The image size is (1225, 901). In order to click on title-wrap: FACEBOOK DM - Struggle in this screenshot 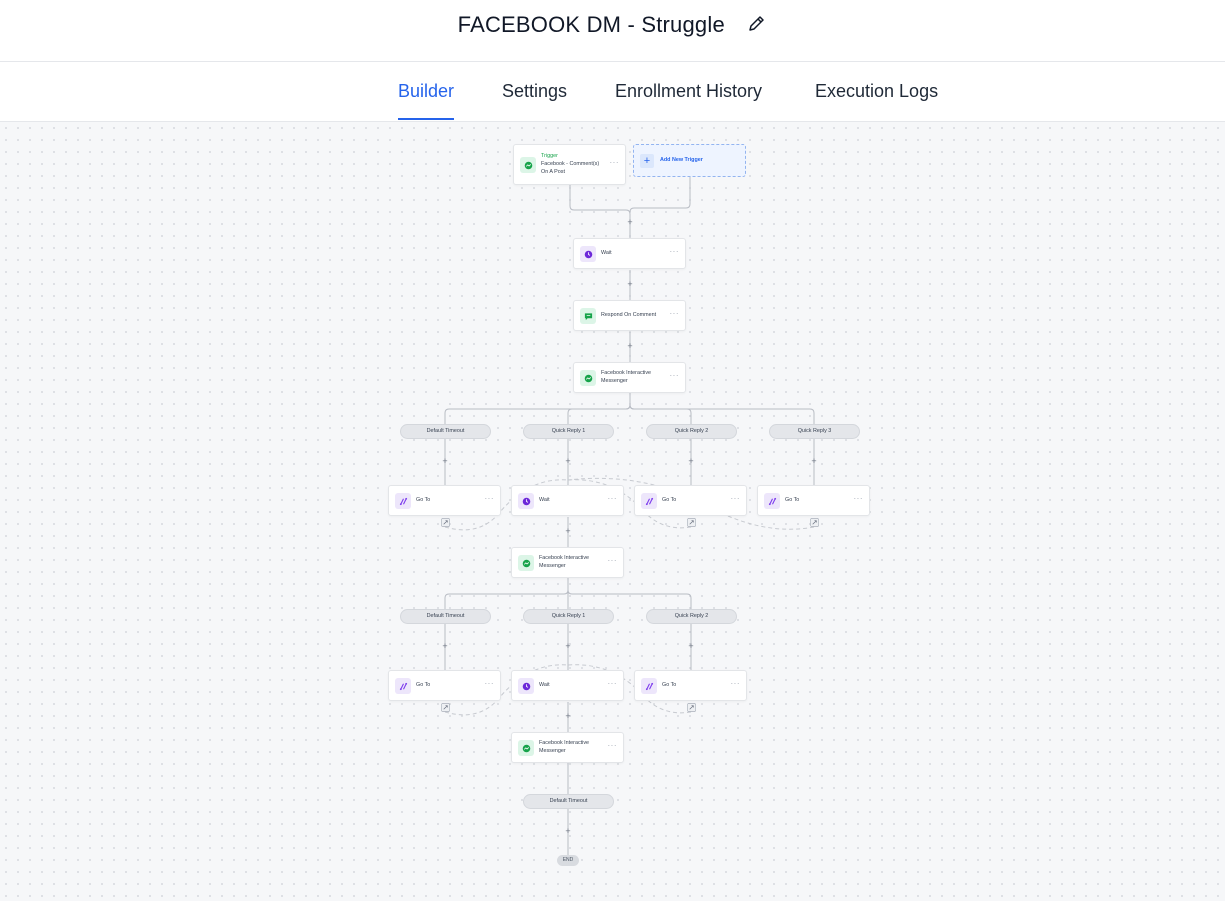, I will do `click(612, 25)`.